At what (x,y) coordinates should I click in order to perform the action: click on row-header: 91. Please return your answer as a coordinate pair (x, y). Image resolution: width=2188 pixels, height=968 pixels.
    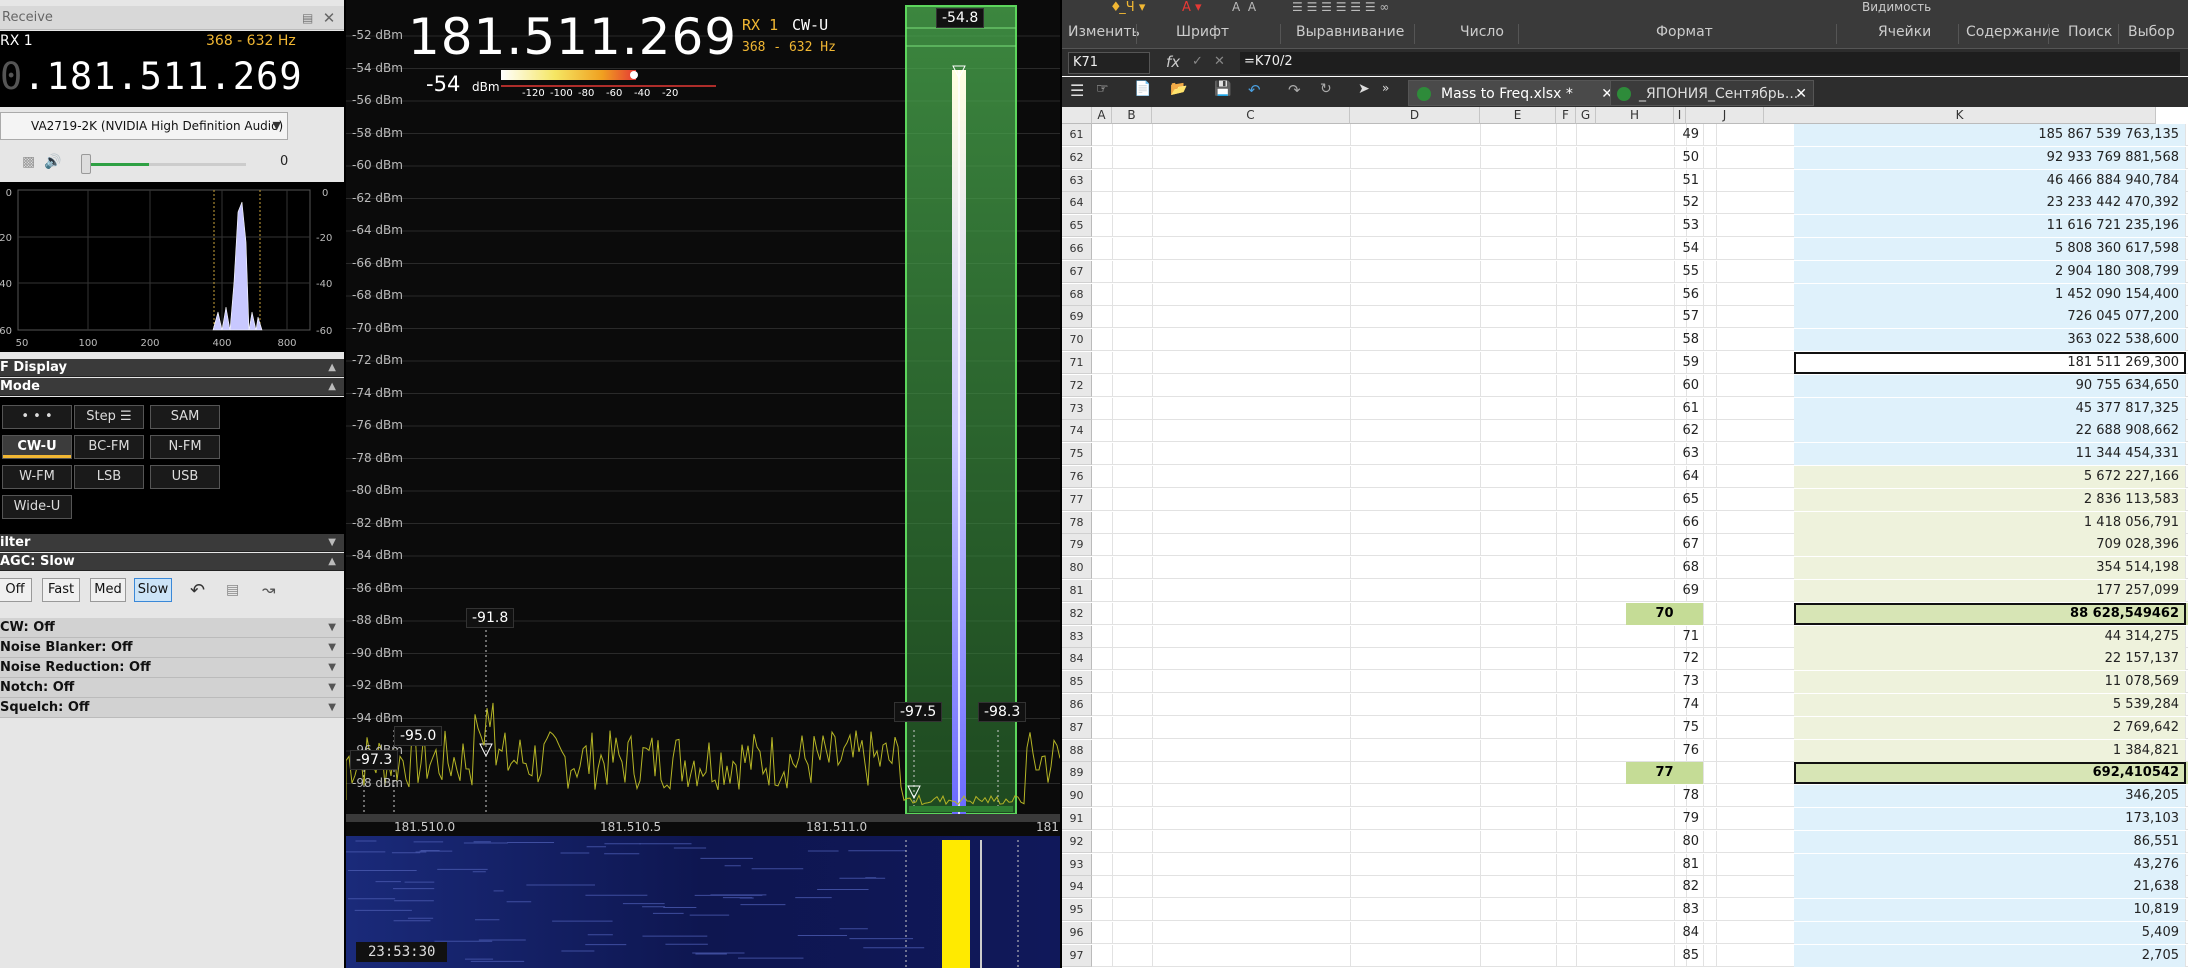
    Looking at the image, I should click on (1077, 819).